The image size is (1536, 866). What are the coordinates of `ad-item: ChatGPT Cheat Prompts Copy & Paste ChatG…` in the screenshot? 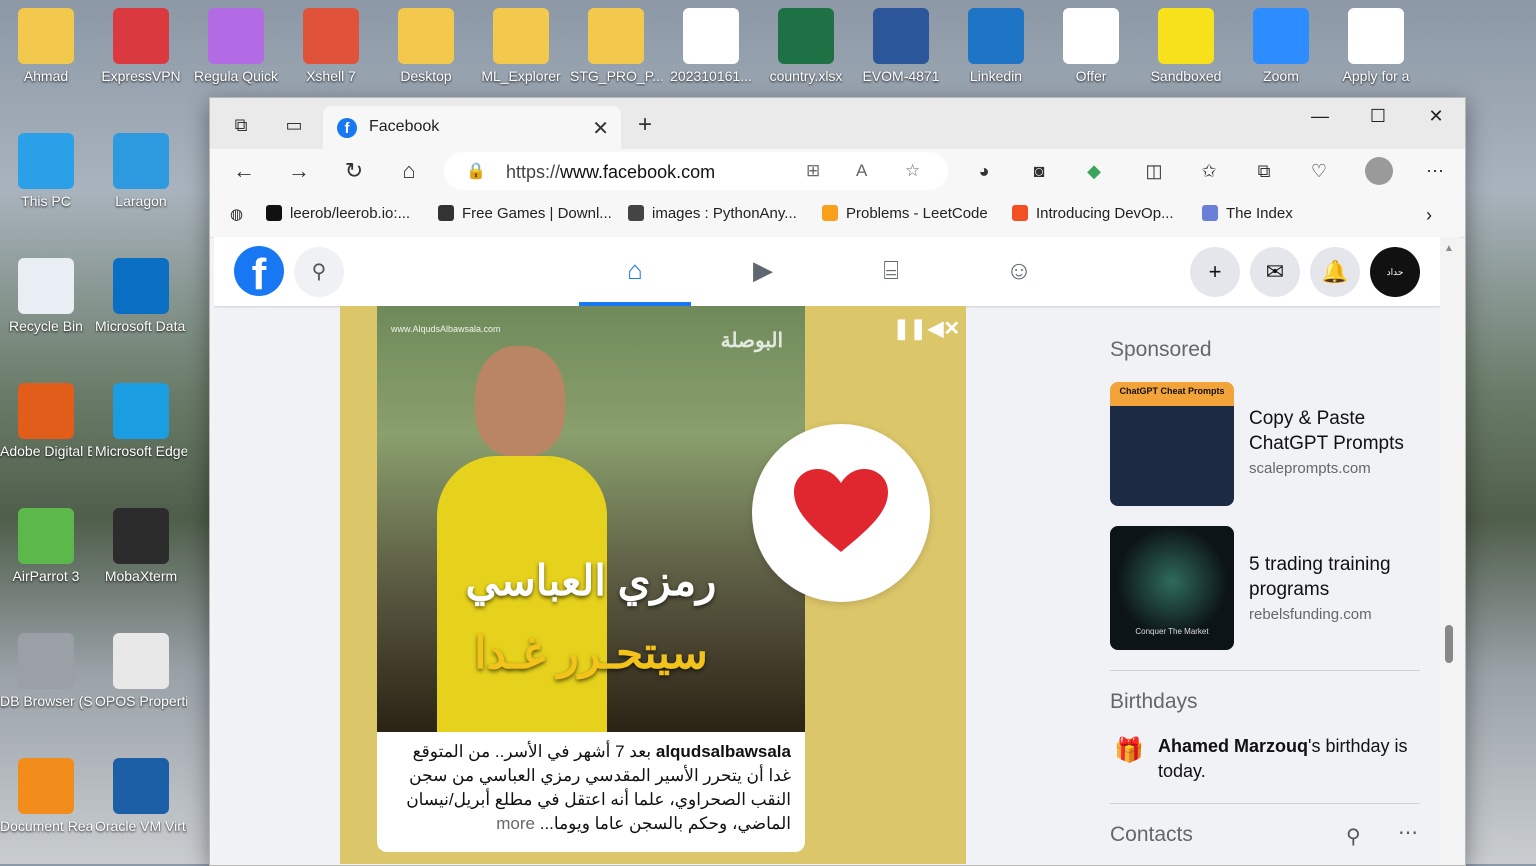 It's located at (1265, 444).